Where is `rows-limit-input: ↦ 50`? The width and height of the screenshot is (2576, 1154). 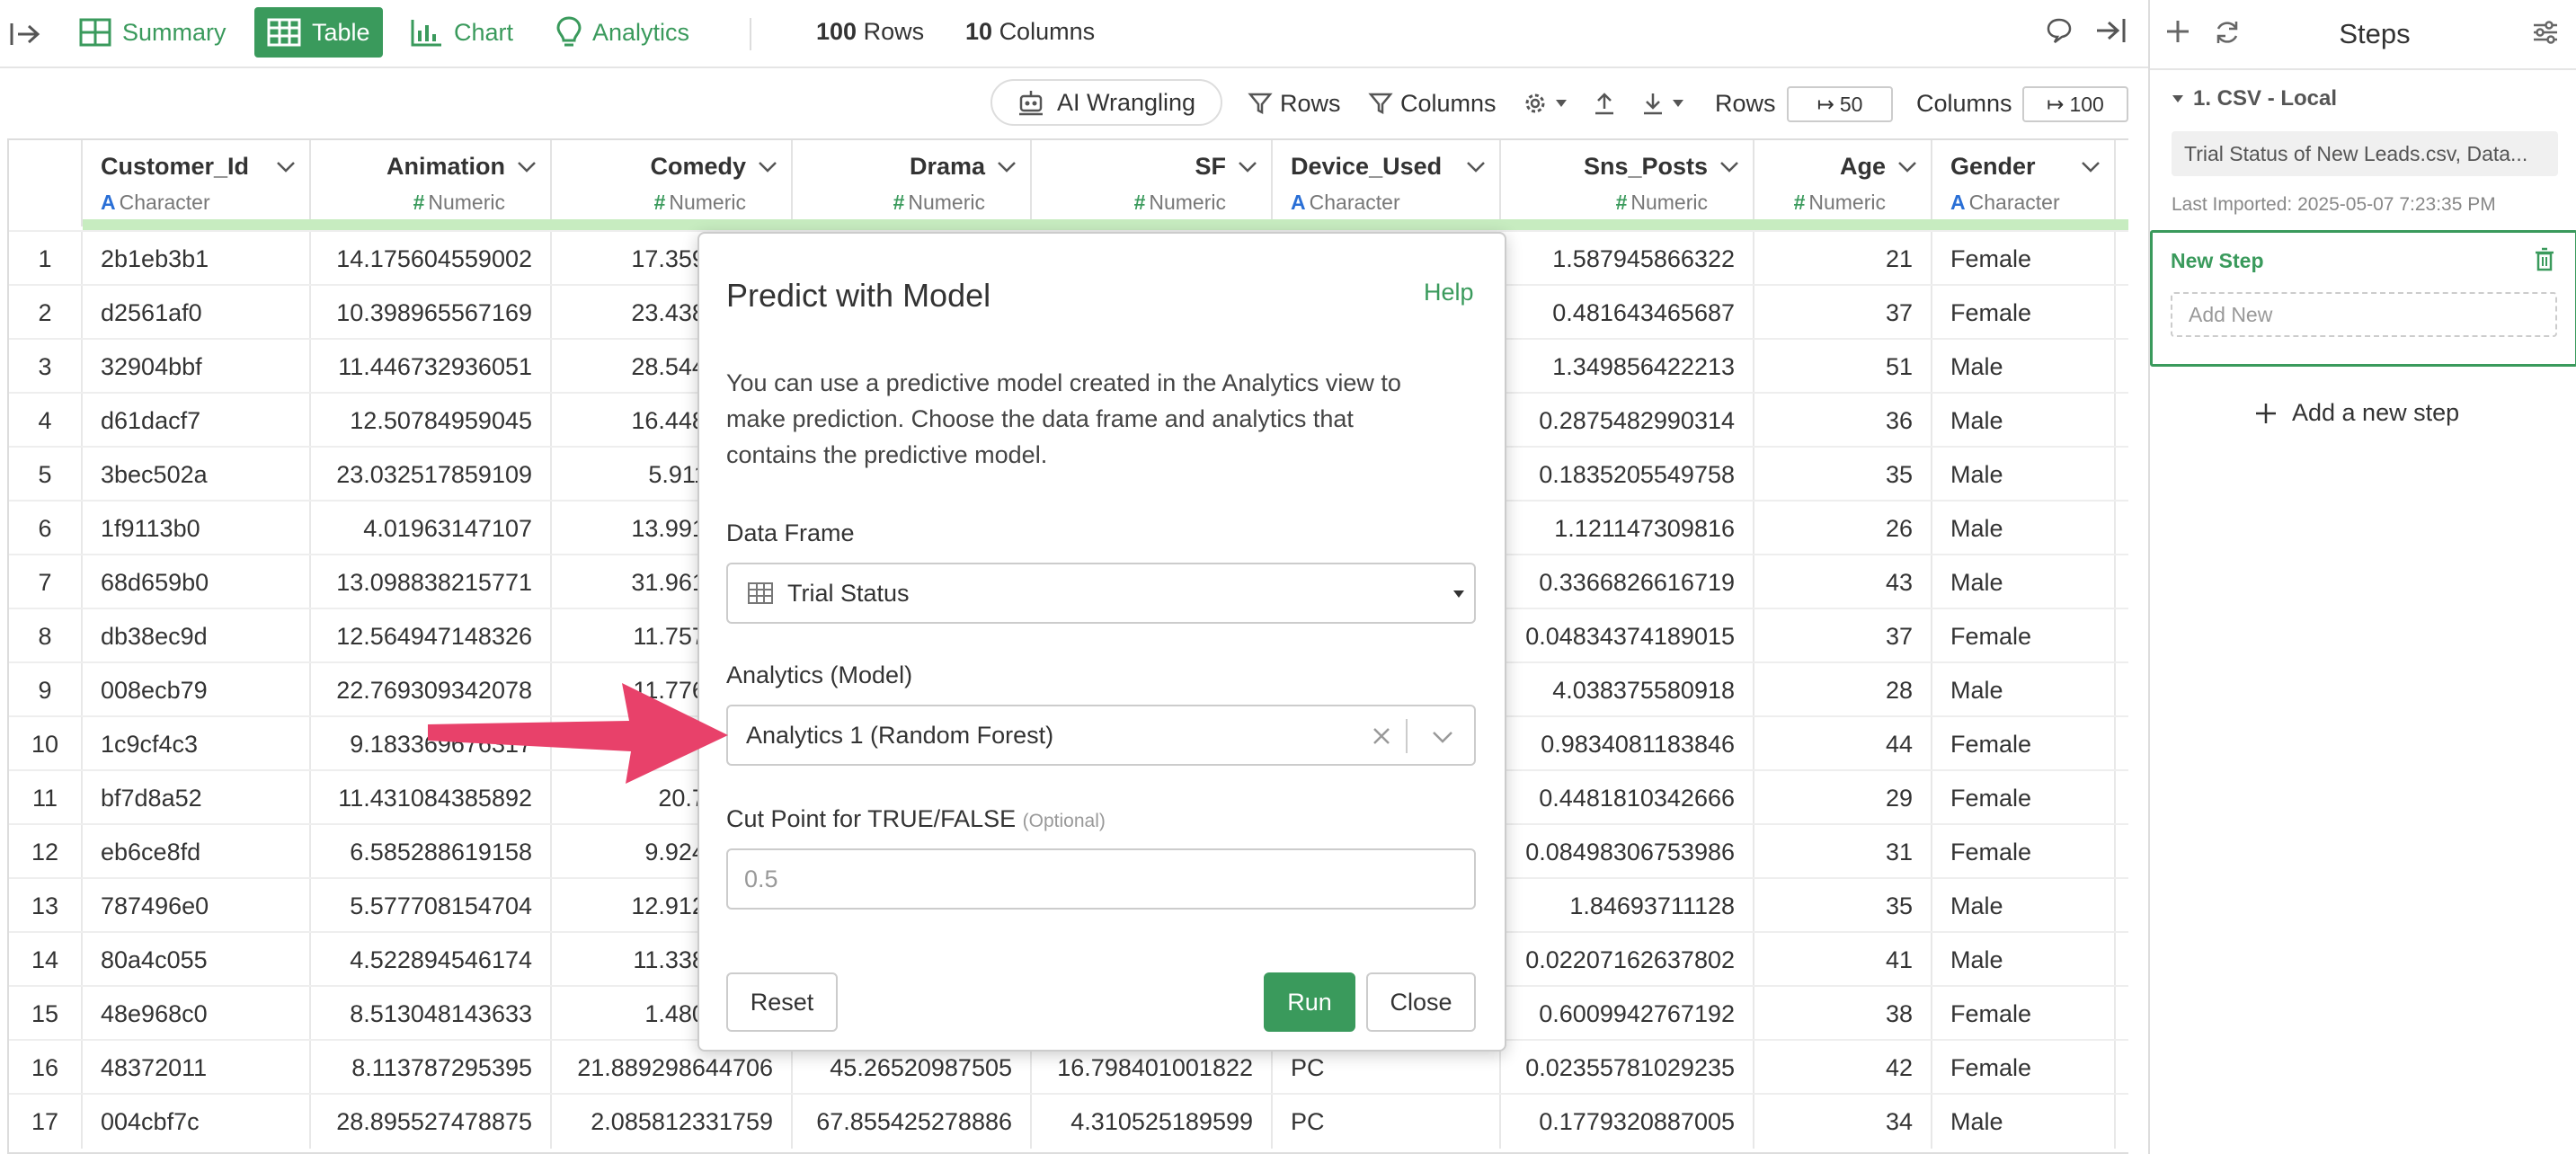
rows-limit-input: ↦ 50 is located at coordinates (1840, 104).